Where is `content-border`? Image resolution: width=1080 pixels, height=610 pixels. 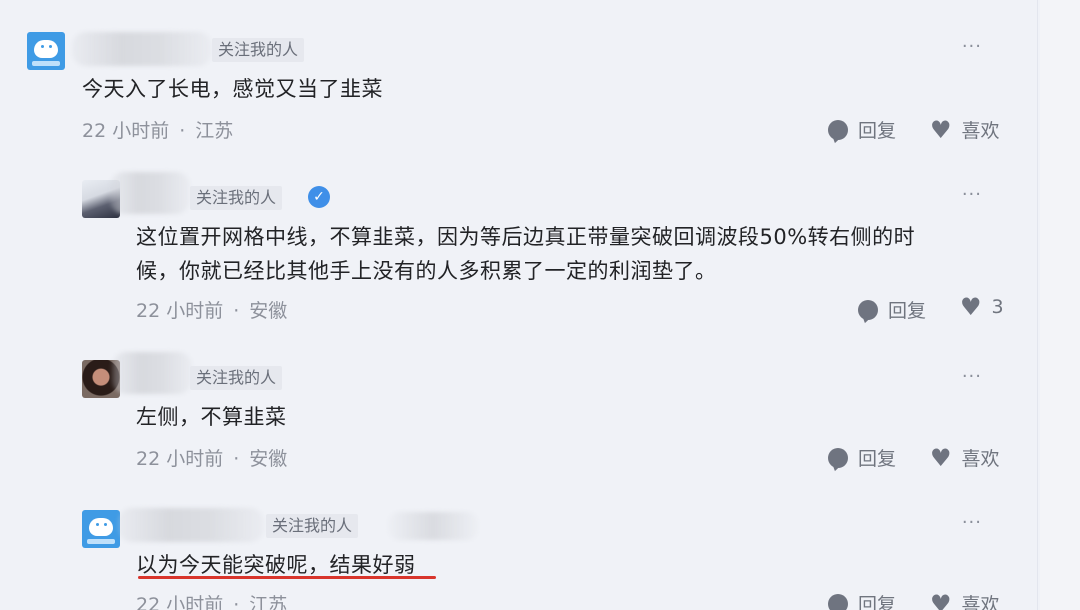
content-border is located at coordinates (1037, 305).